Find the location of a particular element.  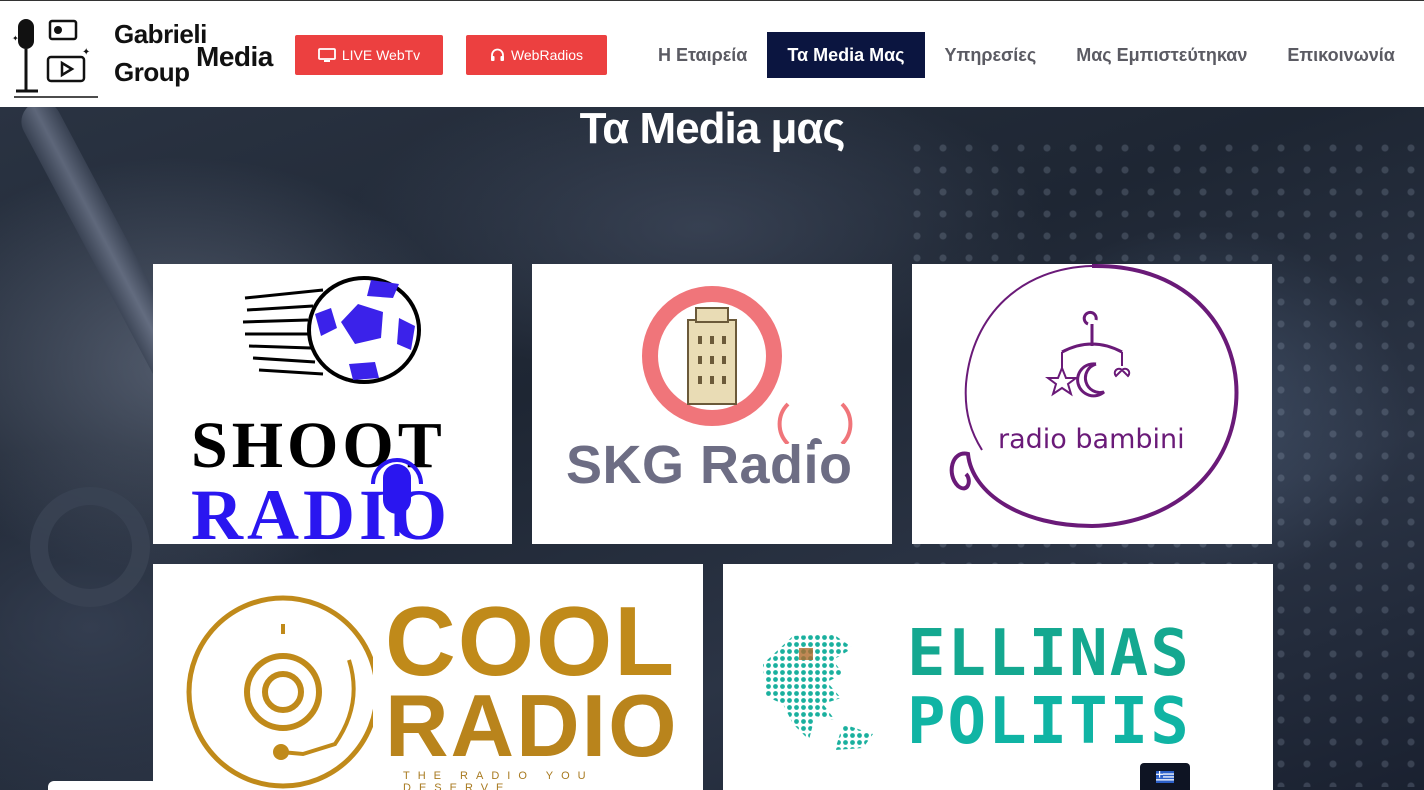

radio-bambini-label: radio bambini is located at coordinates (1091, 439).